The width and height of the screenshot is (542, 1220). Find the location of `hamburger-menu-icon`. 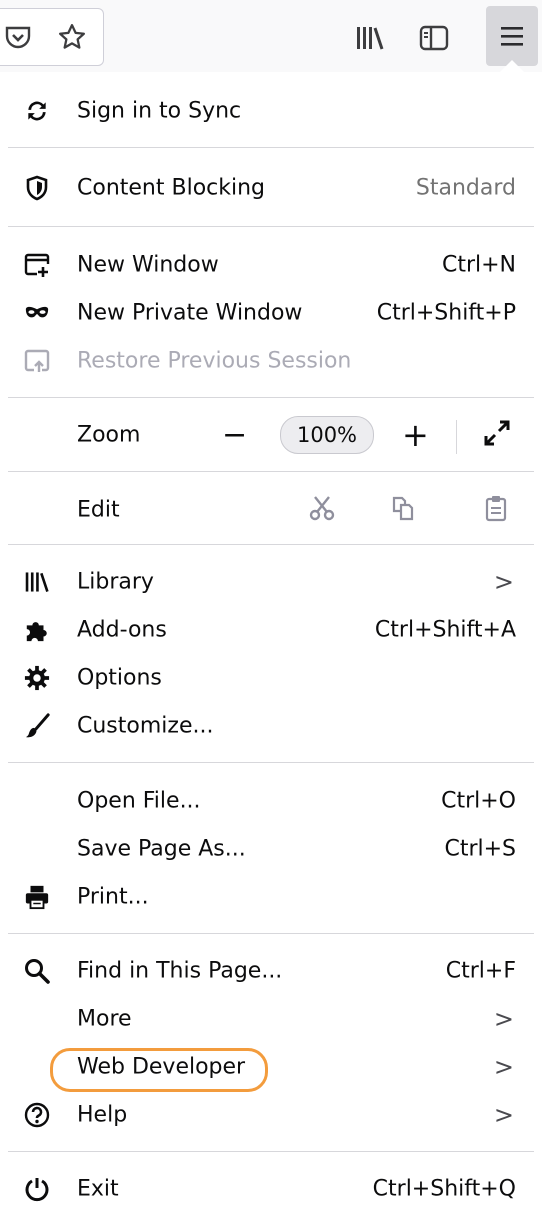

hamburger-menu-icon is located at coordinates (512, 36).